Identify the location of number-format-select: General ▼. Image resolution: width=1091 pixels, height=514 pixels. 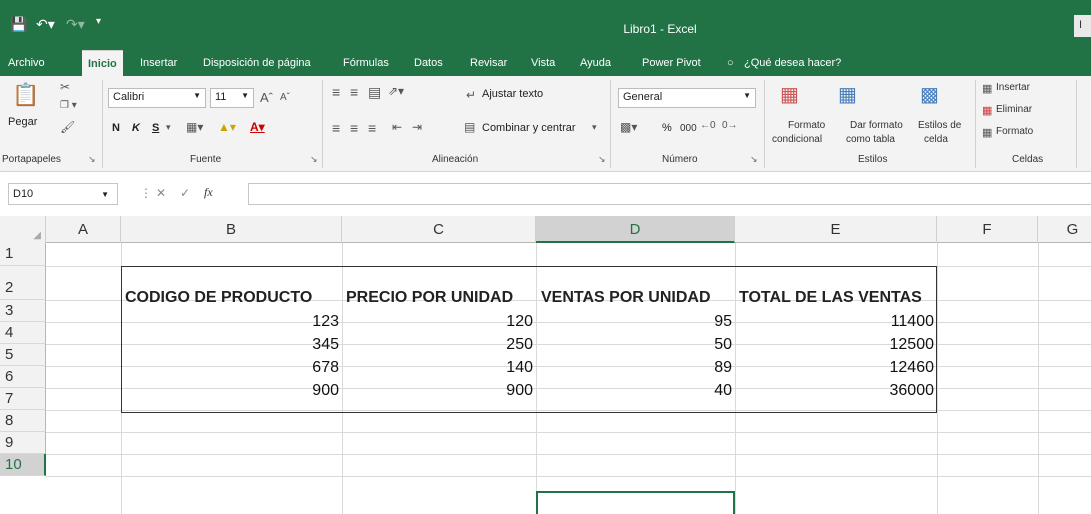
(687, 98).